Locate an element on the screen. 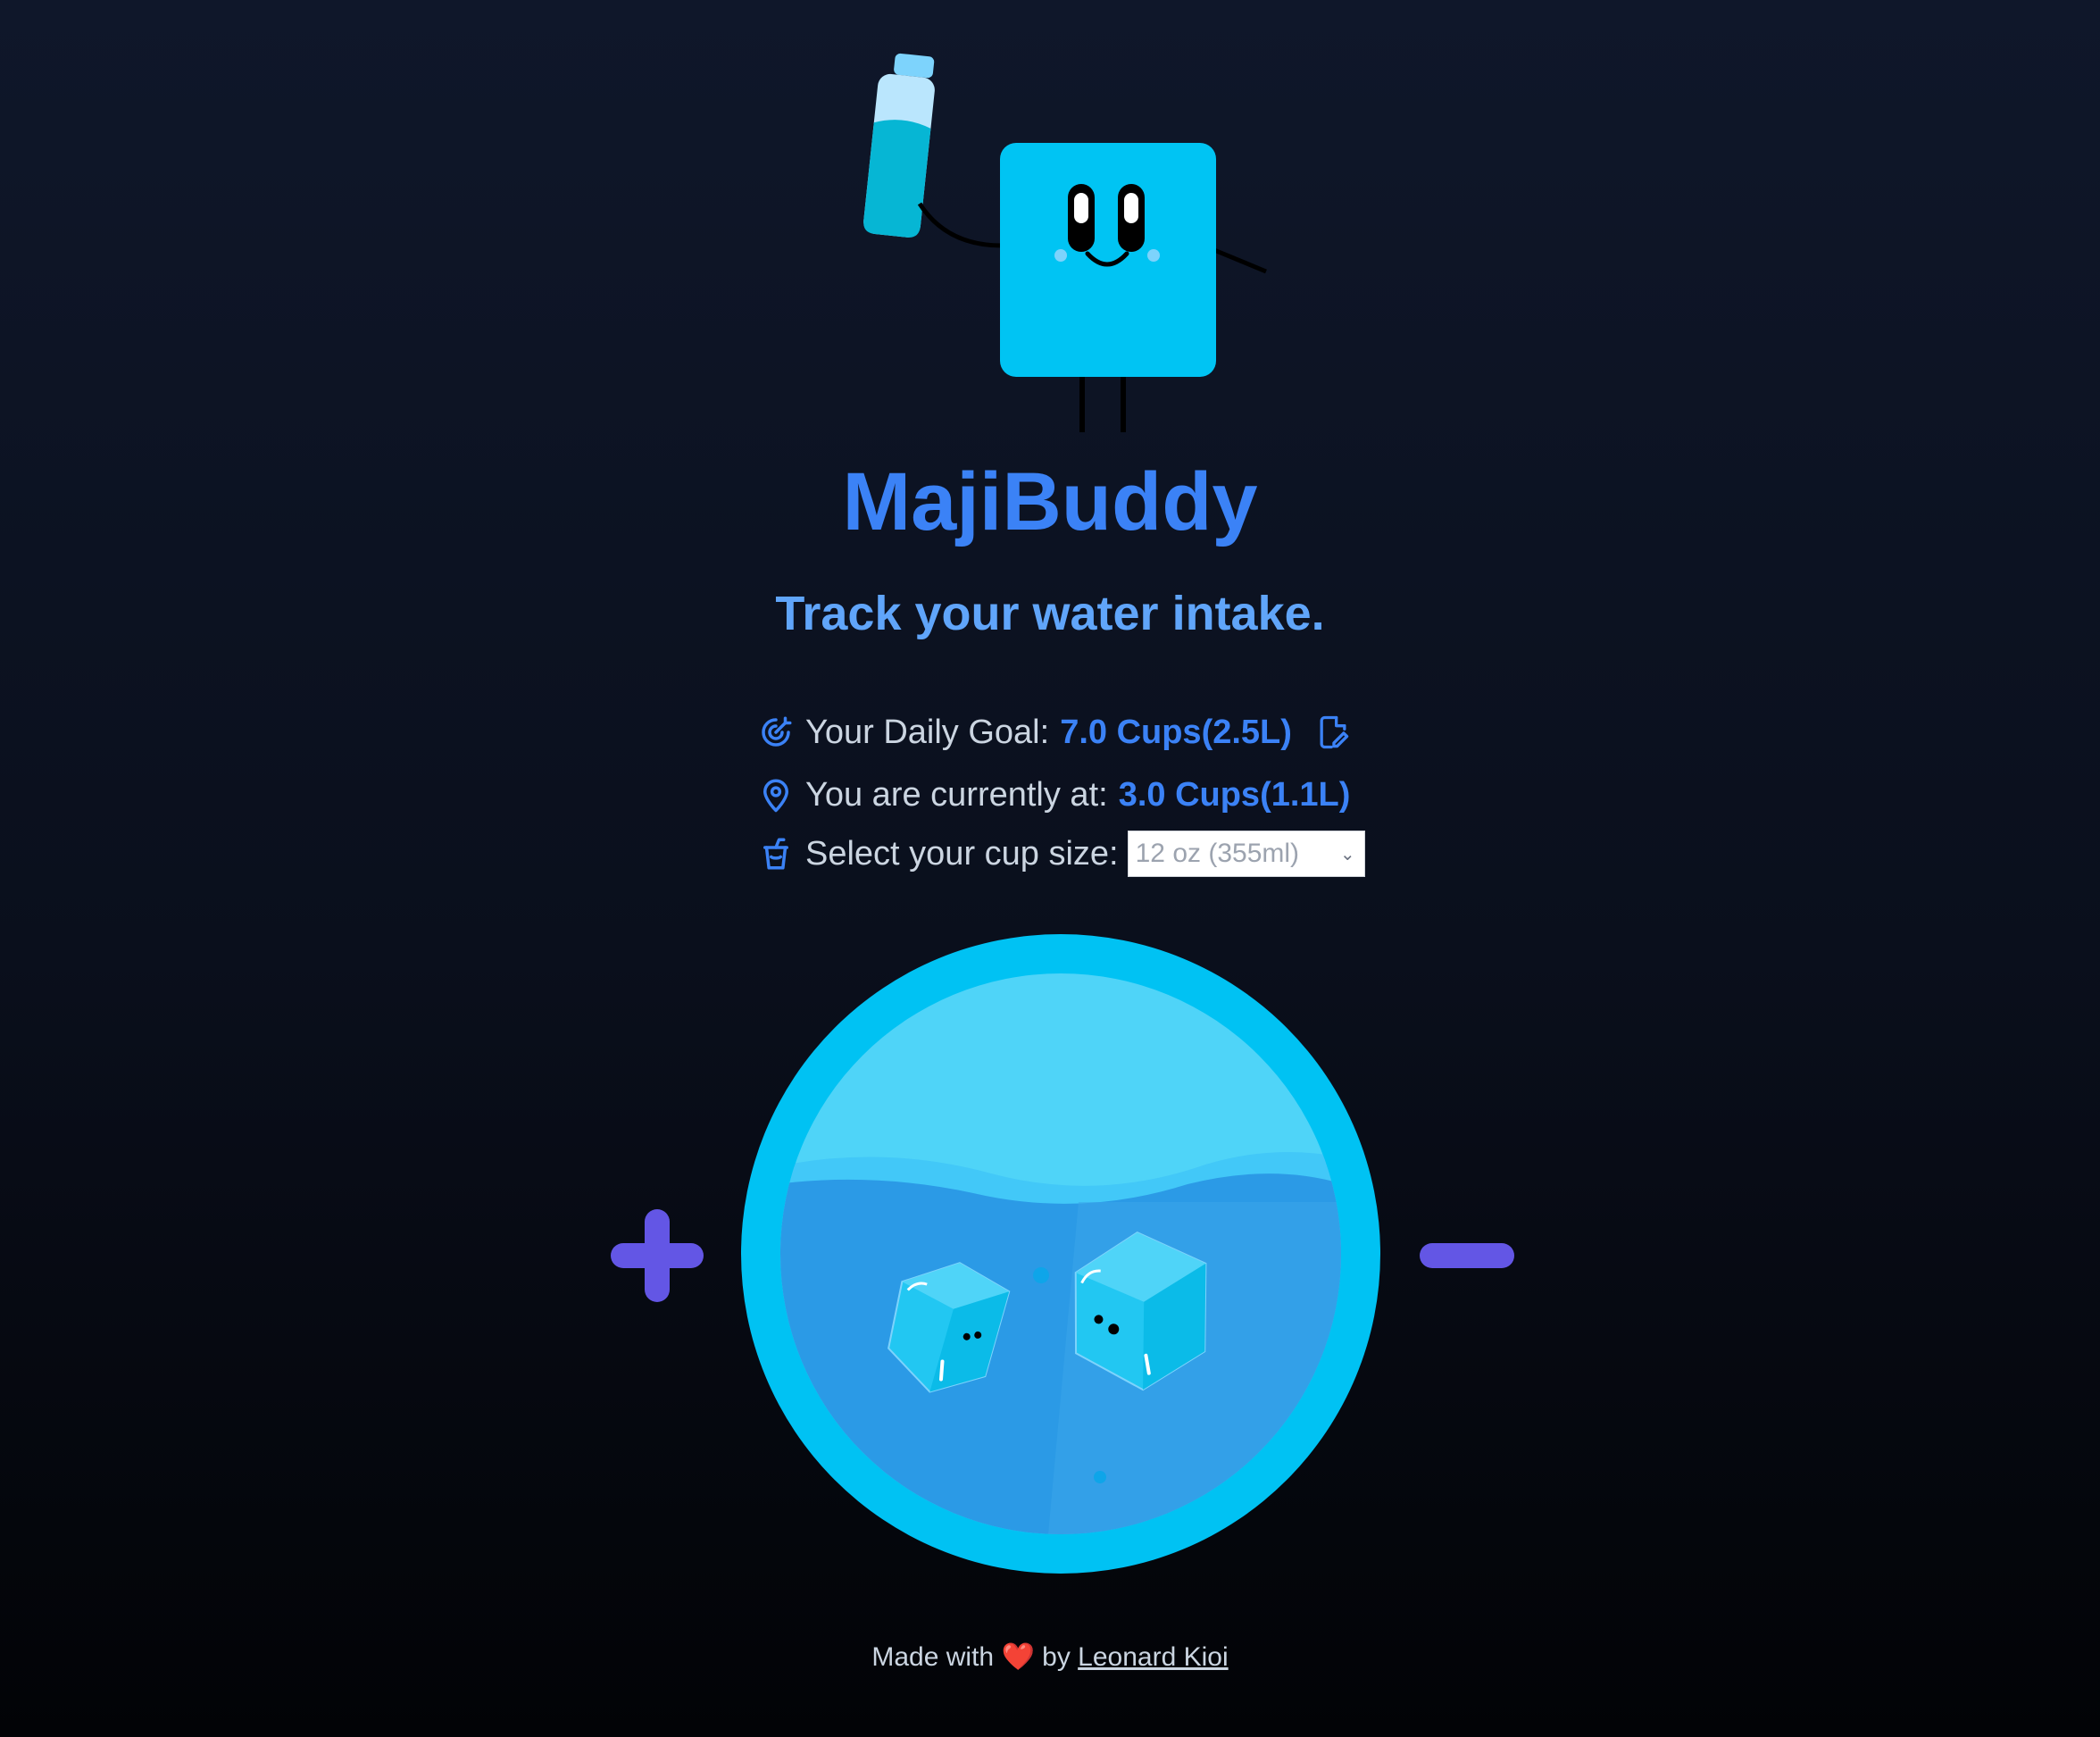 This screenshot has height=1737, width=2100. plus-icon is located at coordinates (658, 1255).